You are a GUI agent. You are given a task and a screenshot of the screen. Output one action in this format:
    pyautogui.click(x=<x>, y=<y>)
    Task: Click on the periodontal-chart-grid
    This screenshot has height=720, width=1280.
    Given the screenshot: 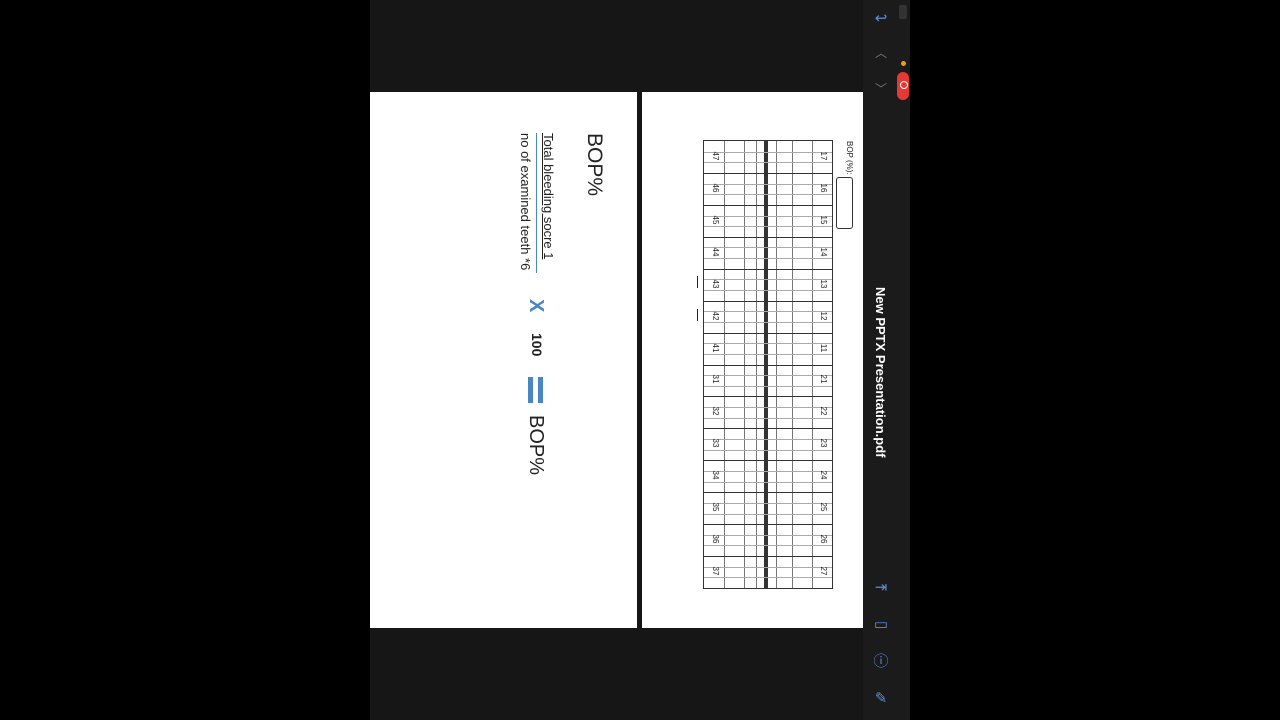 What is the action you would take?
    pyautogui.click(x=768, y=364)
    